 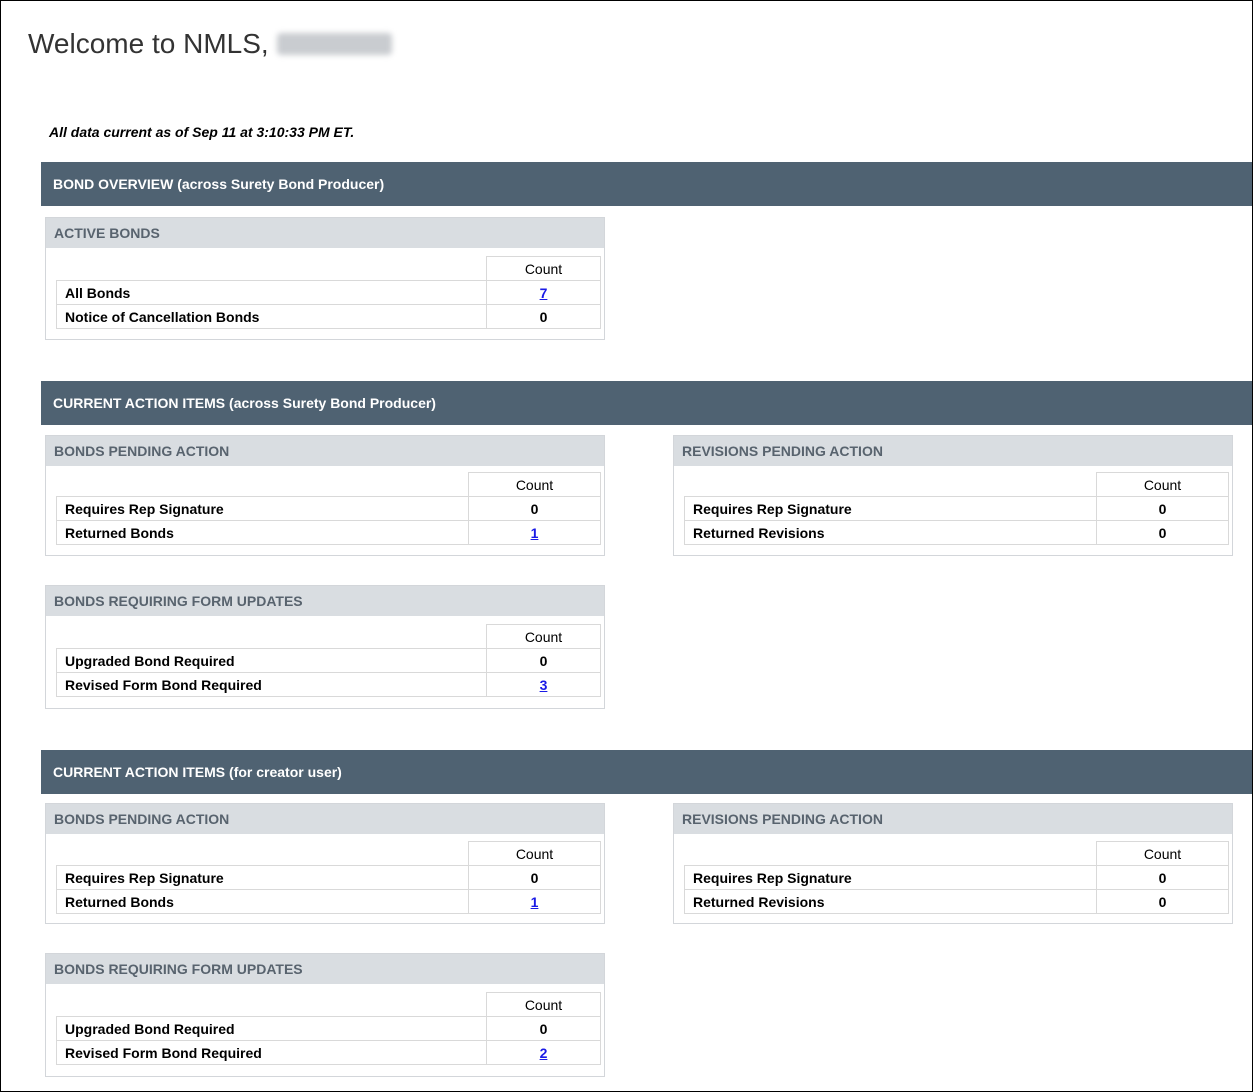 I want to click on table-row: Revised Form Bond Required 2, so click(x=328, y=1052).